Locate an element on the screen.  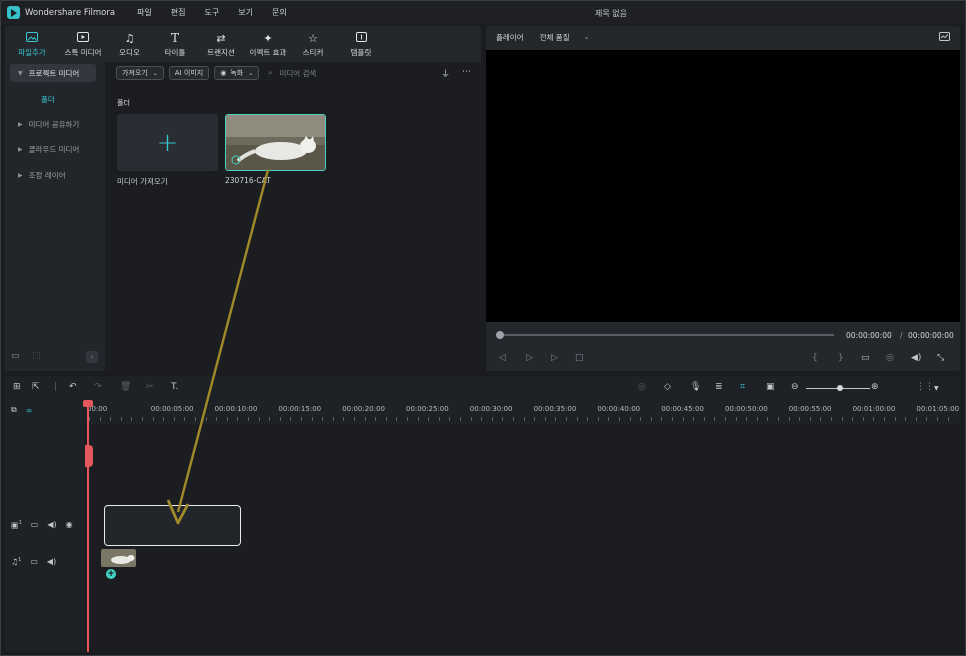
video-track-icon: ▣1 is located at coordinates (16, 525).